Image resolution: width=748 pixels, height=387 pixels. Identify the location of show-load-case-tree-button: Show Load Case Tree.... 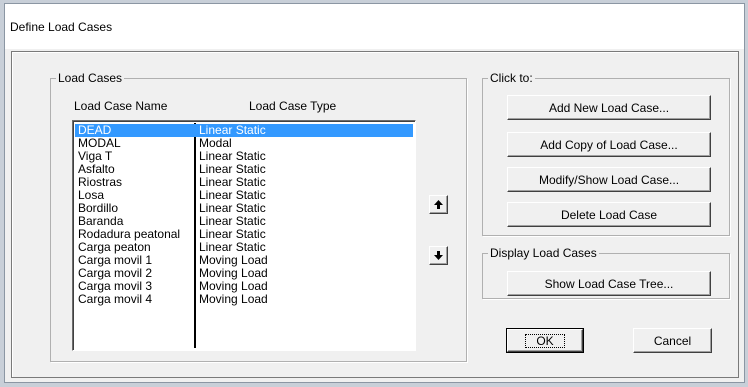
(609, 283).